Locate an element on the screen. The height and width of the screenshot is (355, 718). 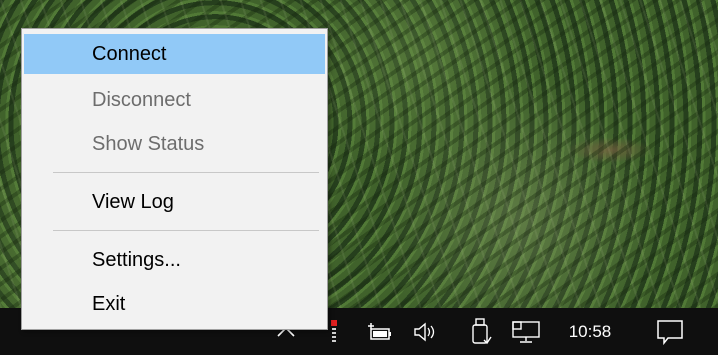
clock-time: 10:58 is located at coordinates (590, 331).